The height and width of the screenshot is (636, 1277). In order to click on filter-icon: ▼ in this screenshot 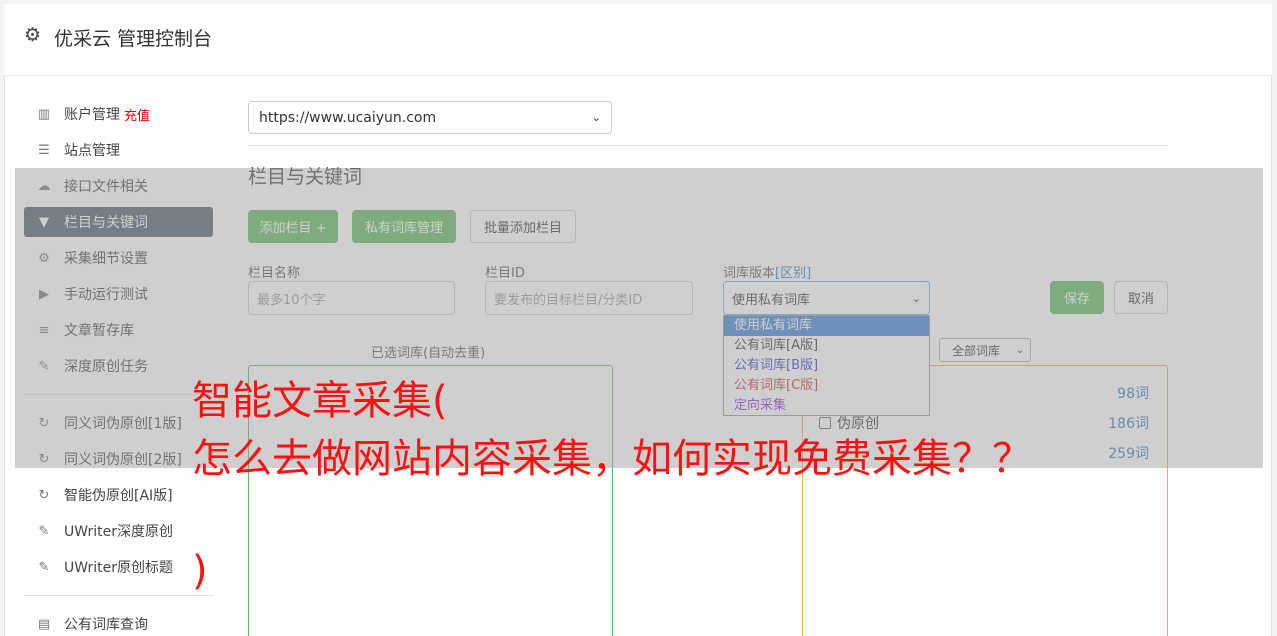, I will do `click(44, 222)`.